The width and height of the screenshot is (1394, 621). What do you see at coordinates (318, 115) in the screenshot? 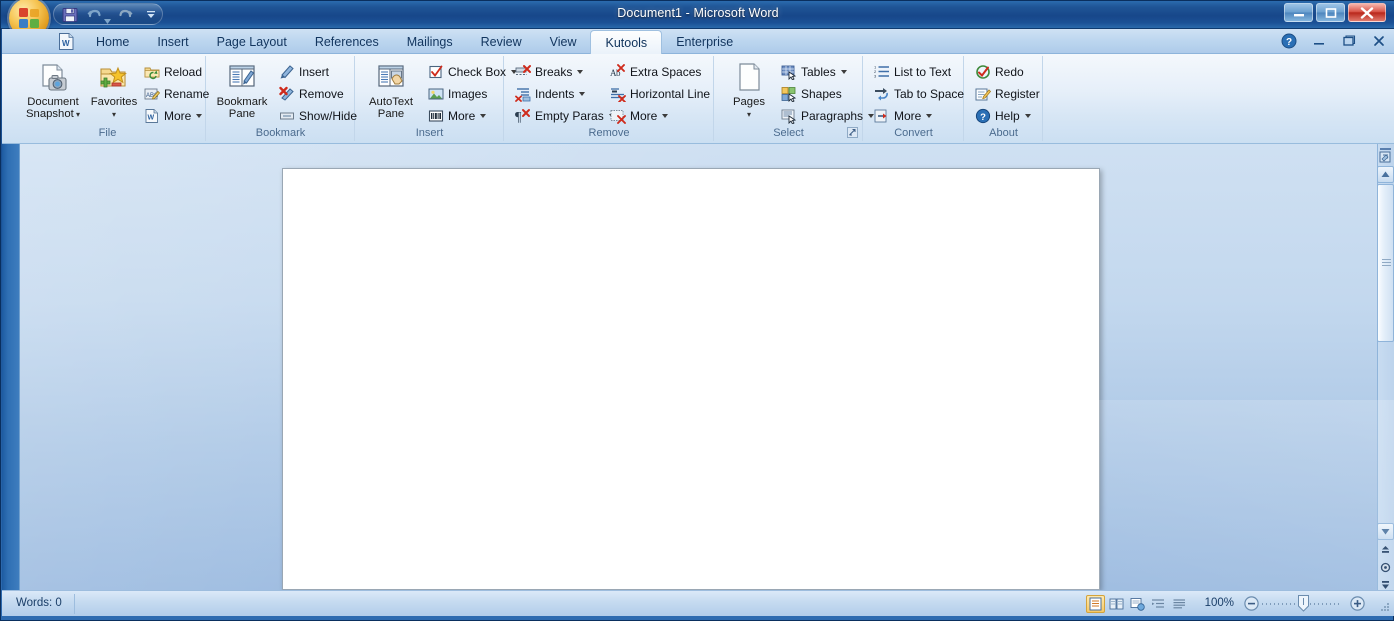
I see `bookmark-showhide-button: Show/Hide` at bounding box center [318, 115].